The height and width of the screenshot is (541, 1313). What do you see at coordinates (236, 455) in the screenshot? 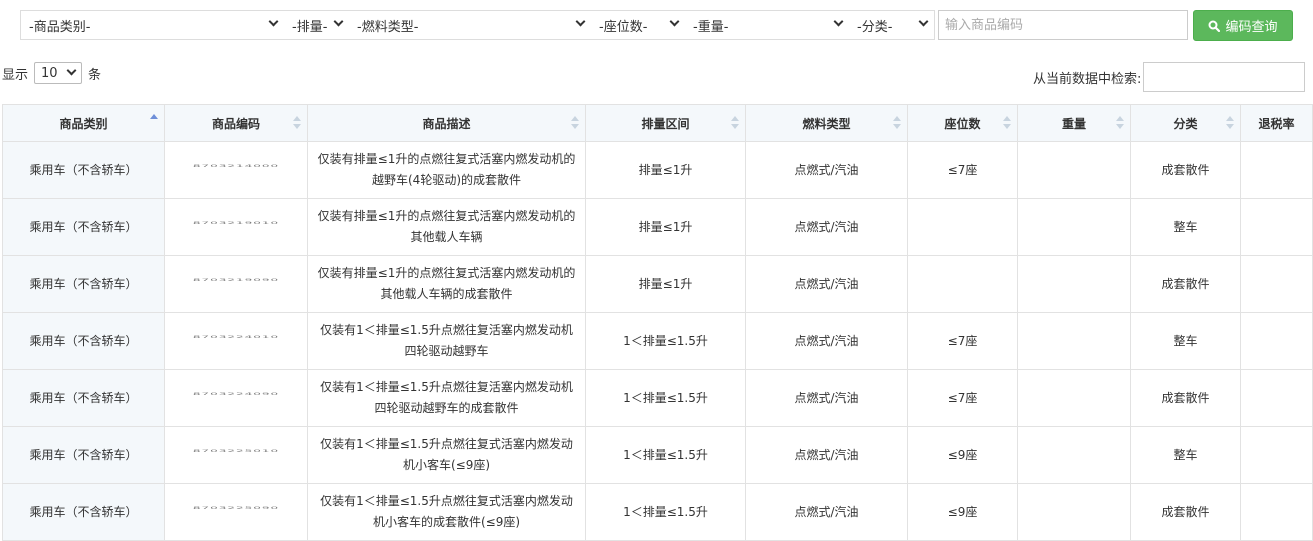
I see `cell-code: 8703225010` at bounding box center [236, 455].